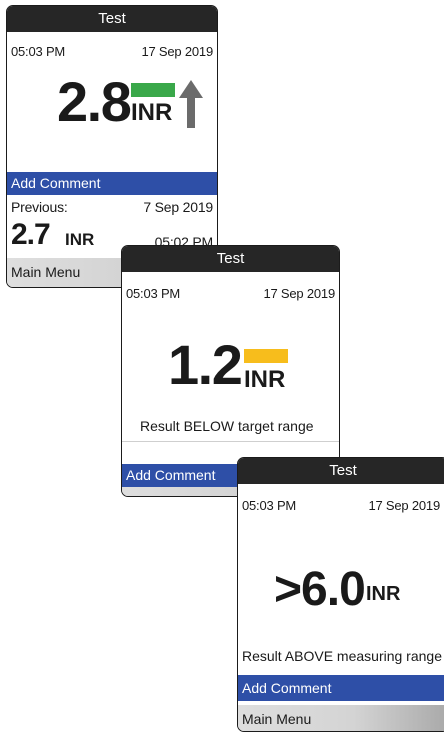 Image resolution: width=444 pixels, height=735 pixels. I want to click on previous-date: 7 Sep 2019, so click(178, 207).